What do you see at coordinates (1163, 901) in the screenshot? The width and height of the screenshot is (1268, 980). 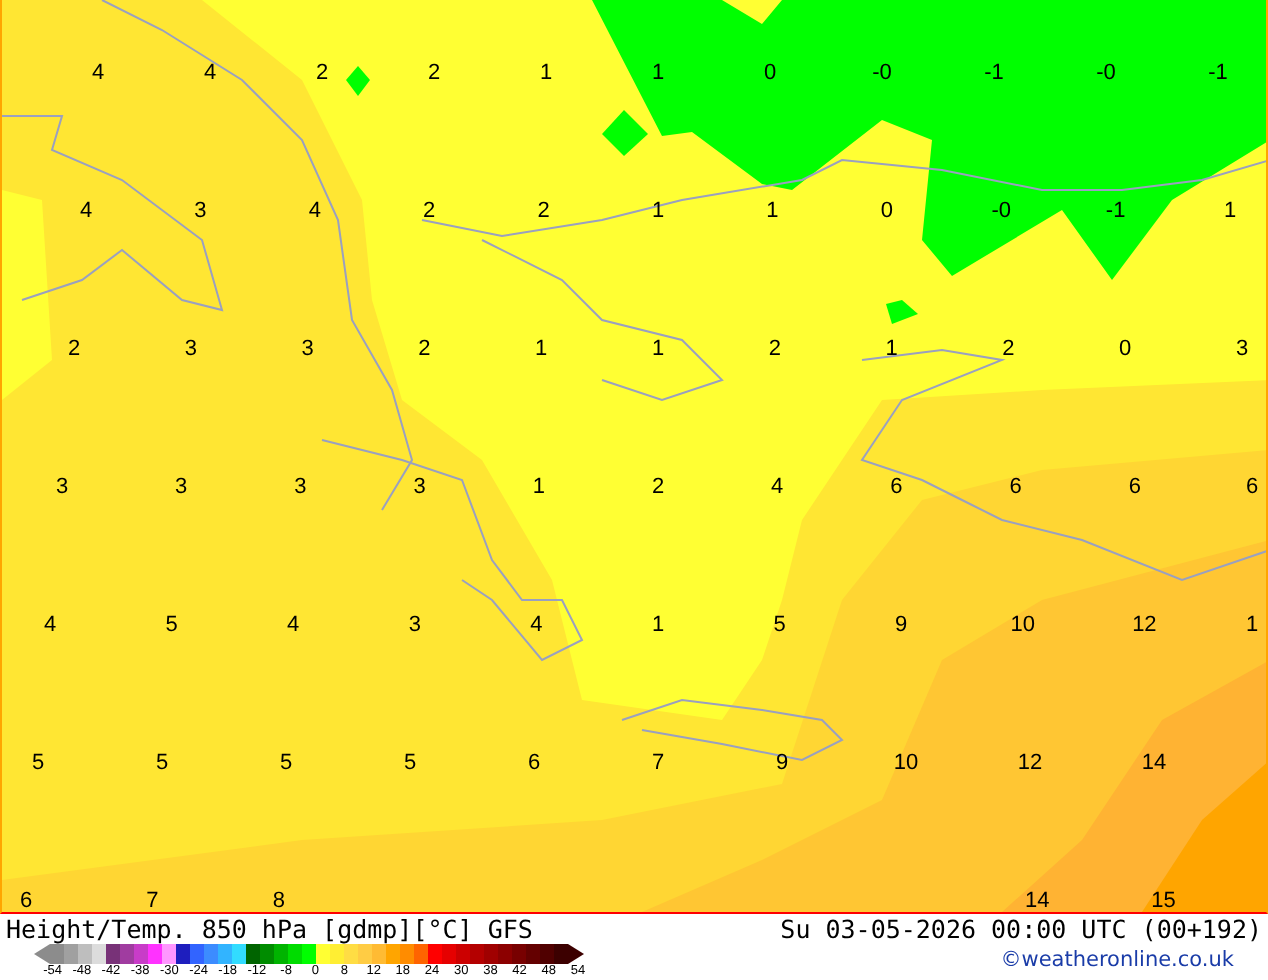 I see `temperature-label: 15` at bounding box center [1163, 901].